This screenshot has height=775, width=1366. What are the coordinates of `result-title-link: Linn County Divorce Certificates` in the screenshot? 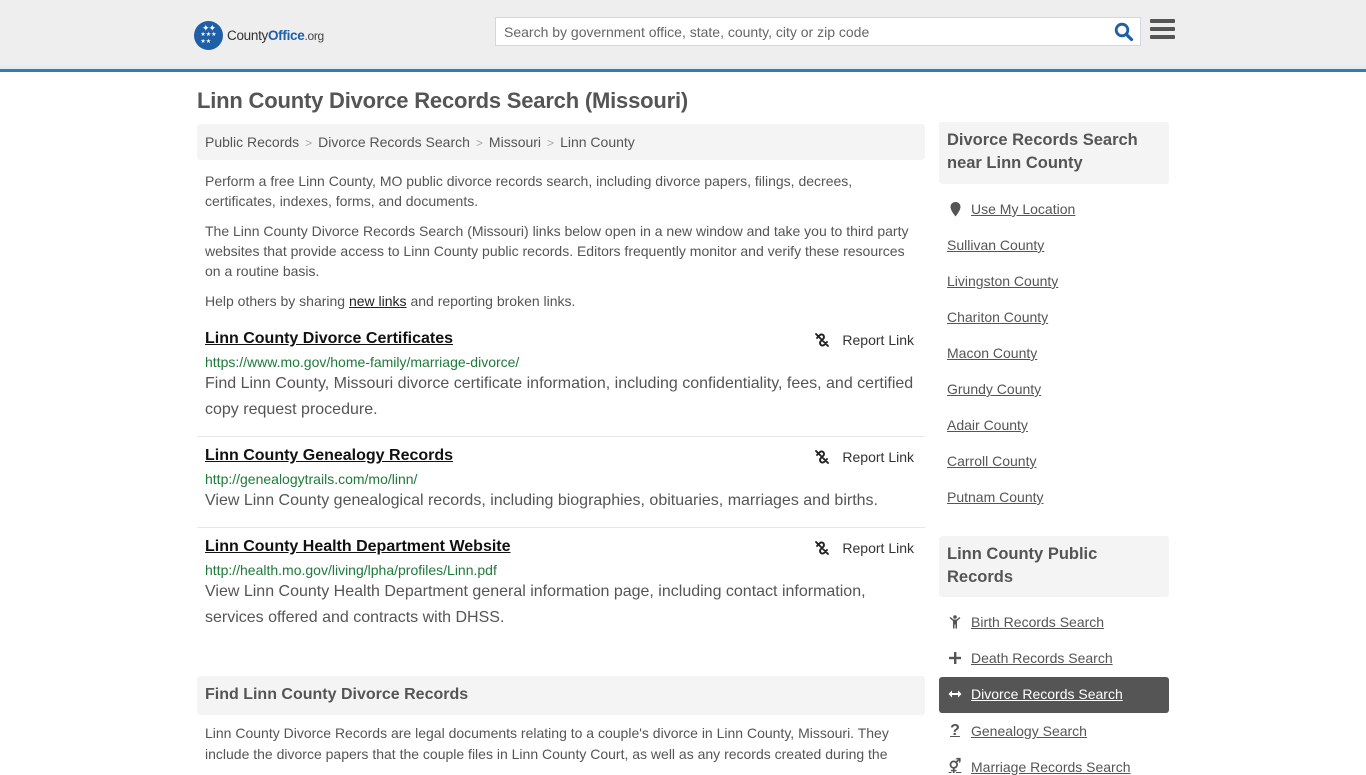 It's located at (329, 339).